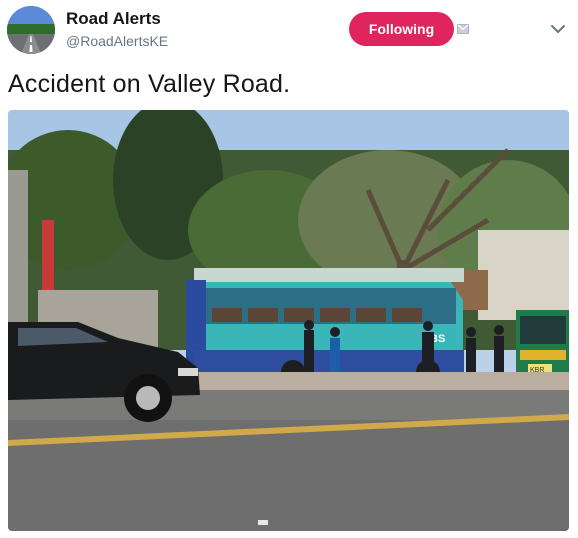  Describe the element at coordinates (463, 29) in the screenshot. I see `notification-bell-icon` at that location.